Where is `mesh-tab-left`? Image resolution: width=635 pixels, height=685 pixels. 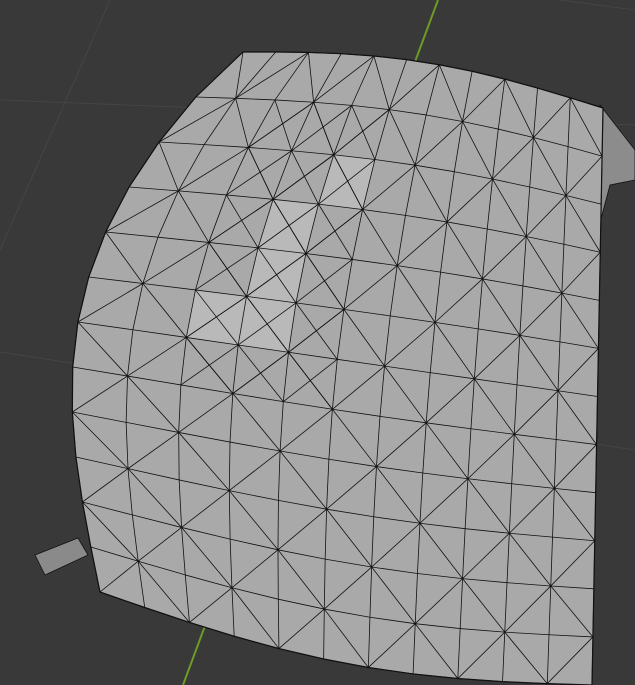
mesh-tab-left is located at coordinates (61, 556).